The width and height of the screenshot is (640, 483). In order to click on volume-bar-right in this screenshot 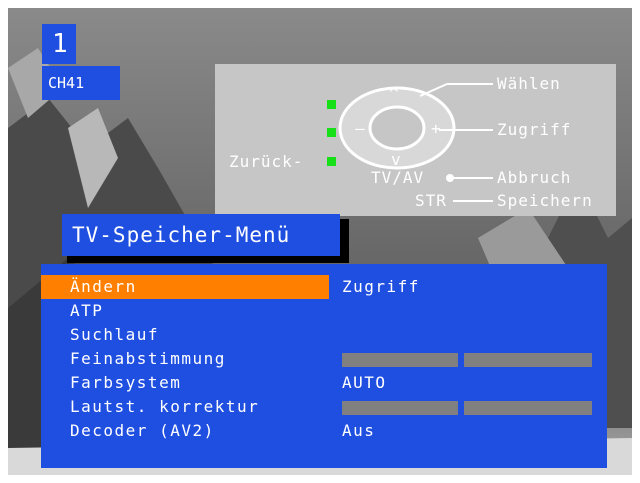, I will do `click(528, 408)`.